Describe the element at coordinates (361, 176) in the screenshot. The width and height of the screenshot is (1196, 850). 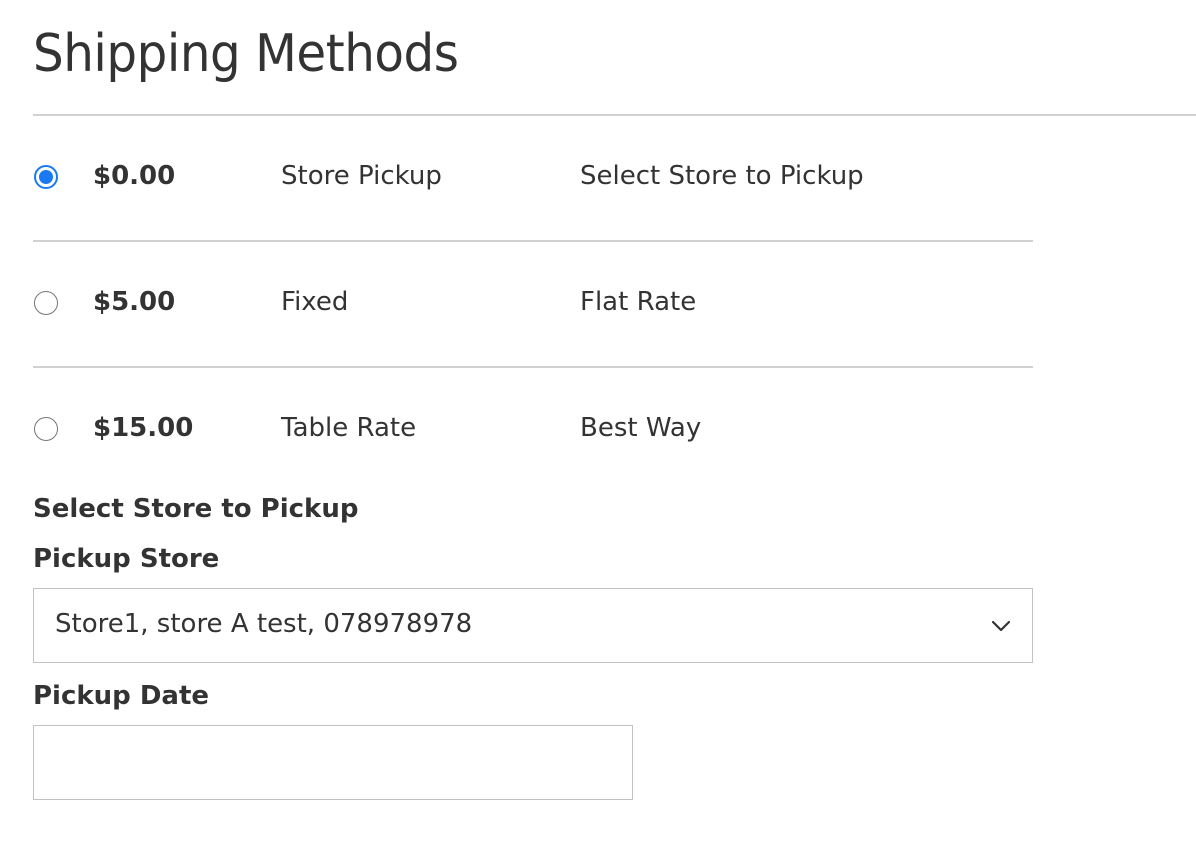
I see `method-title: Store Pickup` at that location.